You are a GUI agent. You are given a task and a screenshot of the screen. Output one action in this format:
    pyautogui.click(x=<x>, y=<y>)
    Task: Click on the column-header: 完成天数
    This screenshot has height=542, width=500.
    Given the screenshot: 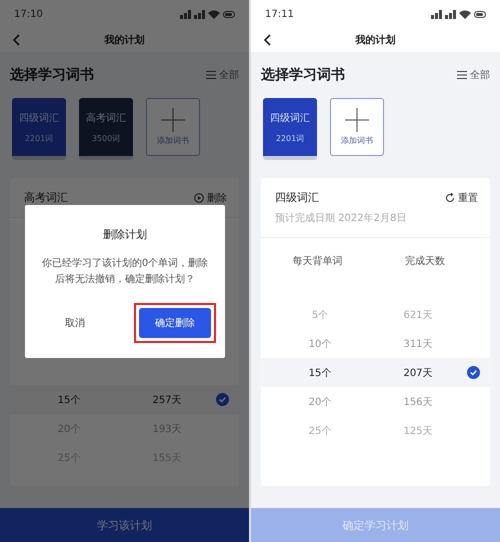 What is the action you would take?
    pyautogui.click(x=424, y=261)
    